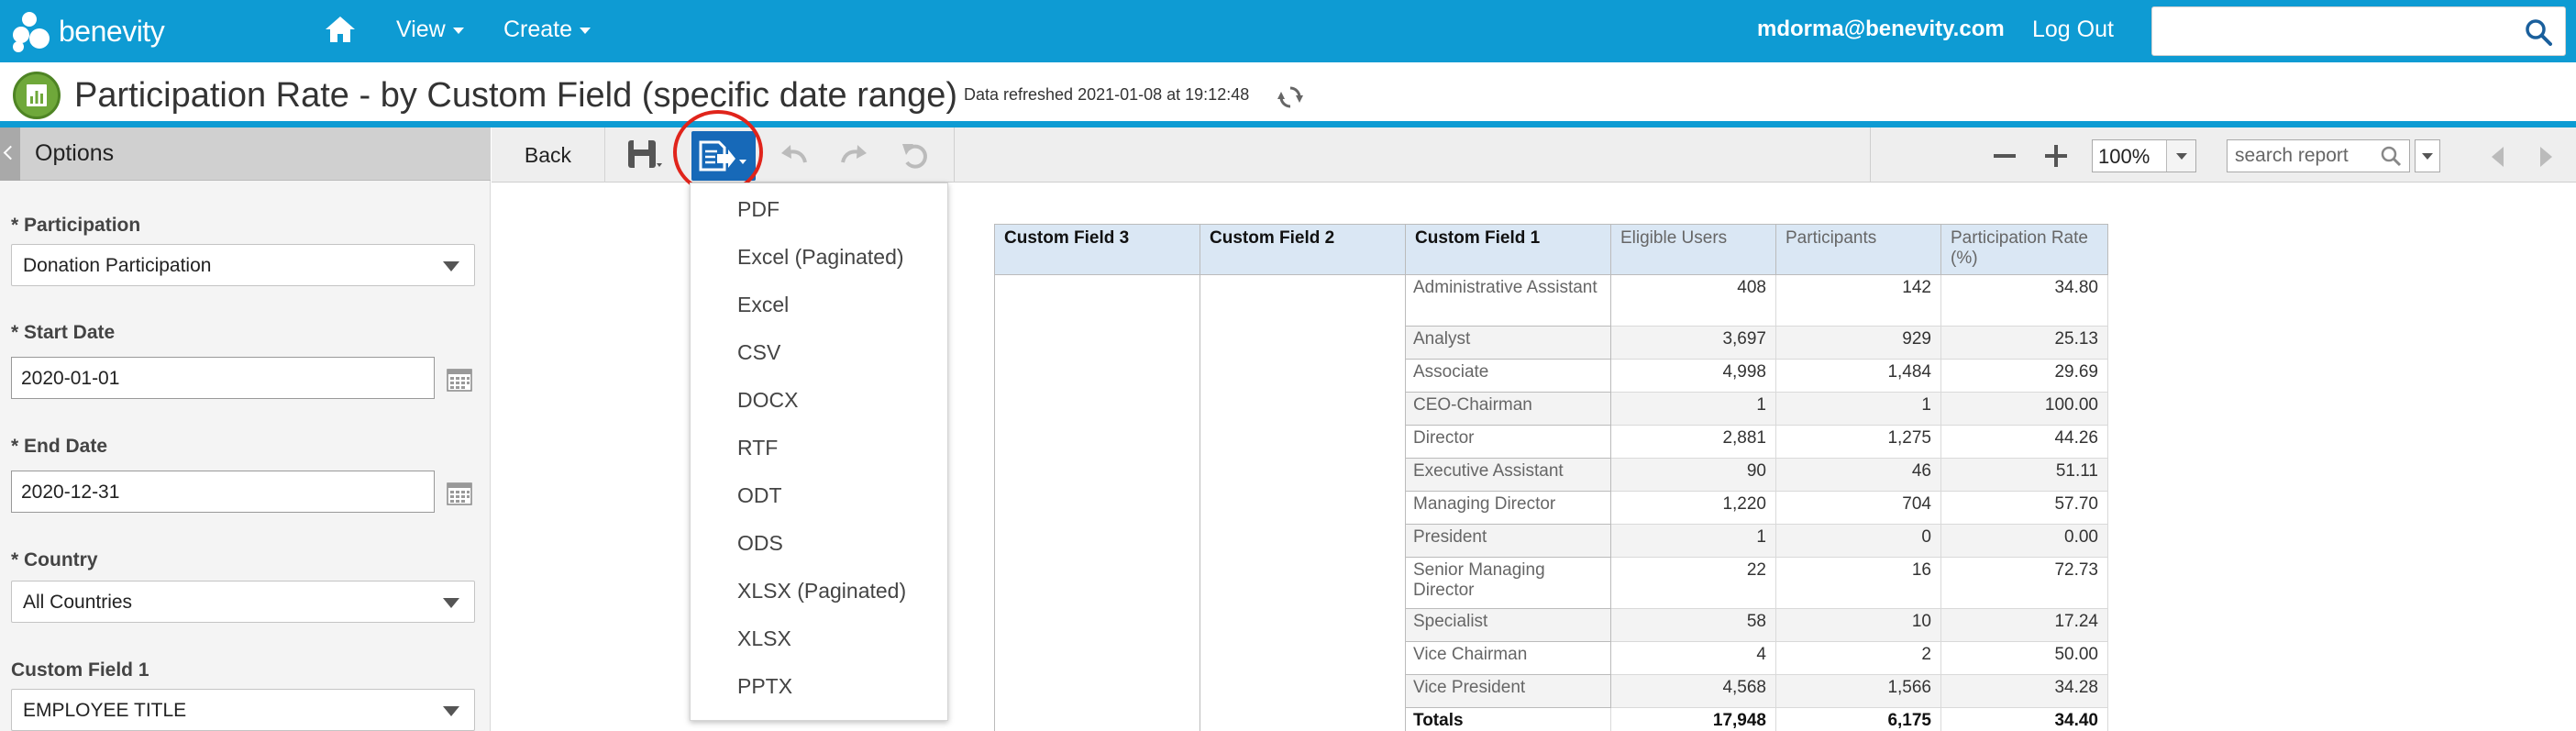  What do you see at coordinates (1508, 300) in the screenshot?
I see `employee-title-cell: Administrative Assistant` at bounding box center [1508, 300].